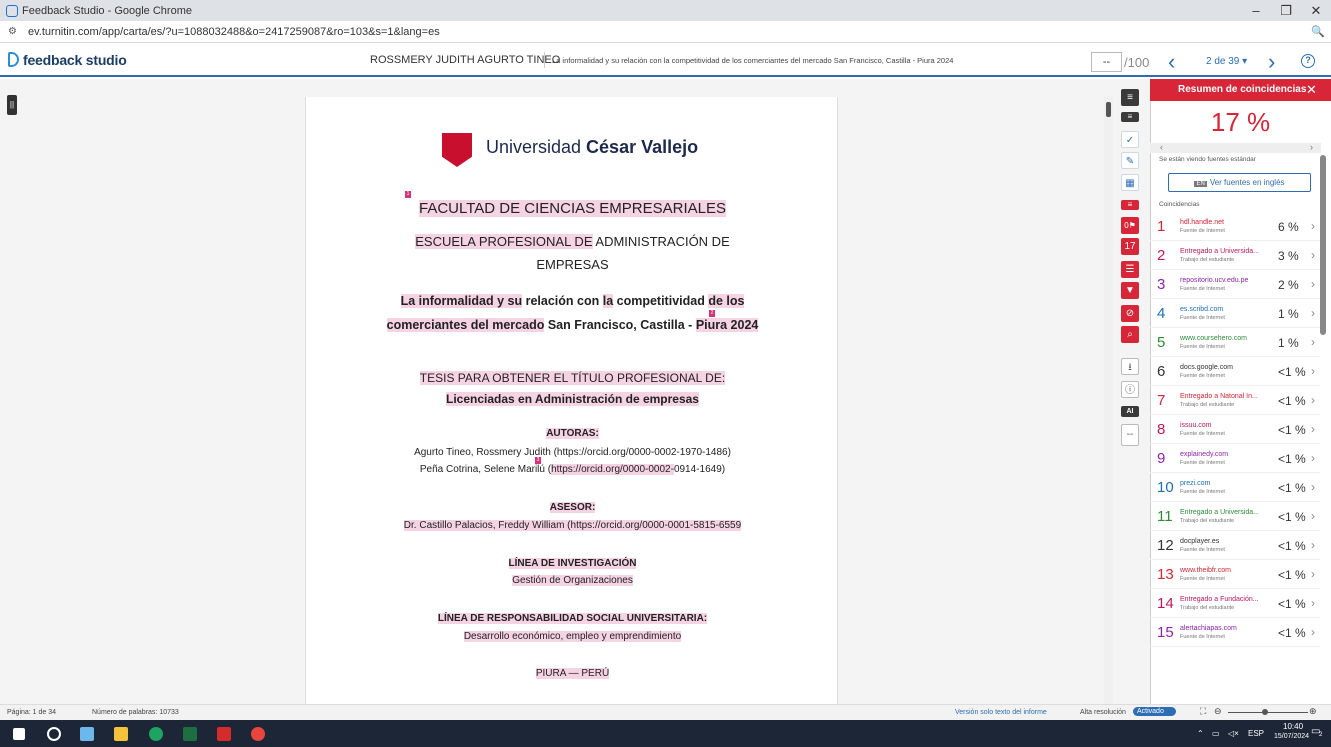  Describe the element at coordinates (1200, 733) in the screenshot. I see `tray-chevron-icon: ⌃` at that location.